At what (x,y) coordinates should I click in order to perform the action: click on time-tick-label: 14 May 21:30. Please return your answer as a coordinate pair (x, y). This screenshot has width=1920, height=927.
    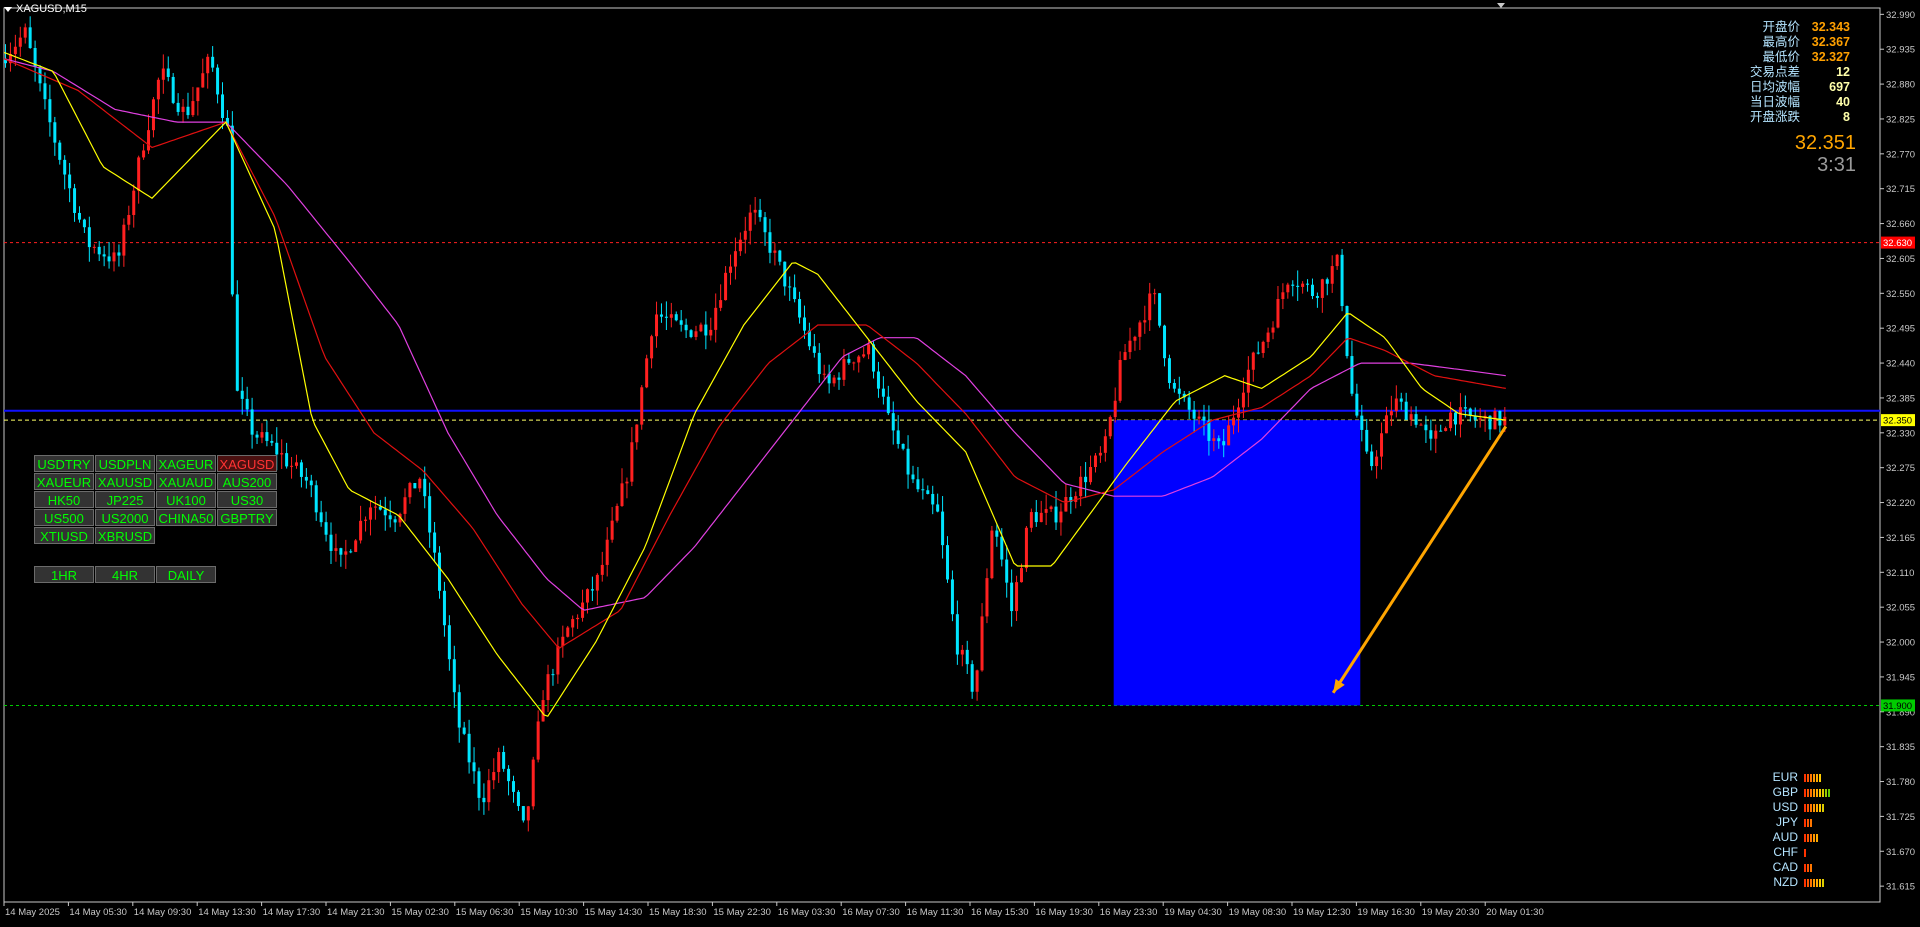
    Looking at the image, I should click on (356, 912).